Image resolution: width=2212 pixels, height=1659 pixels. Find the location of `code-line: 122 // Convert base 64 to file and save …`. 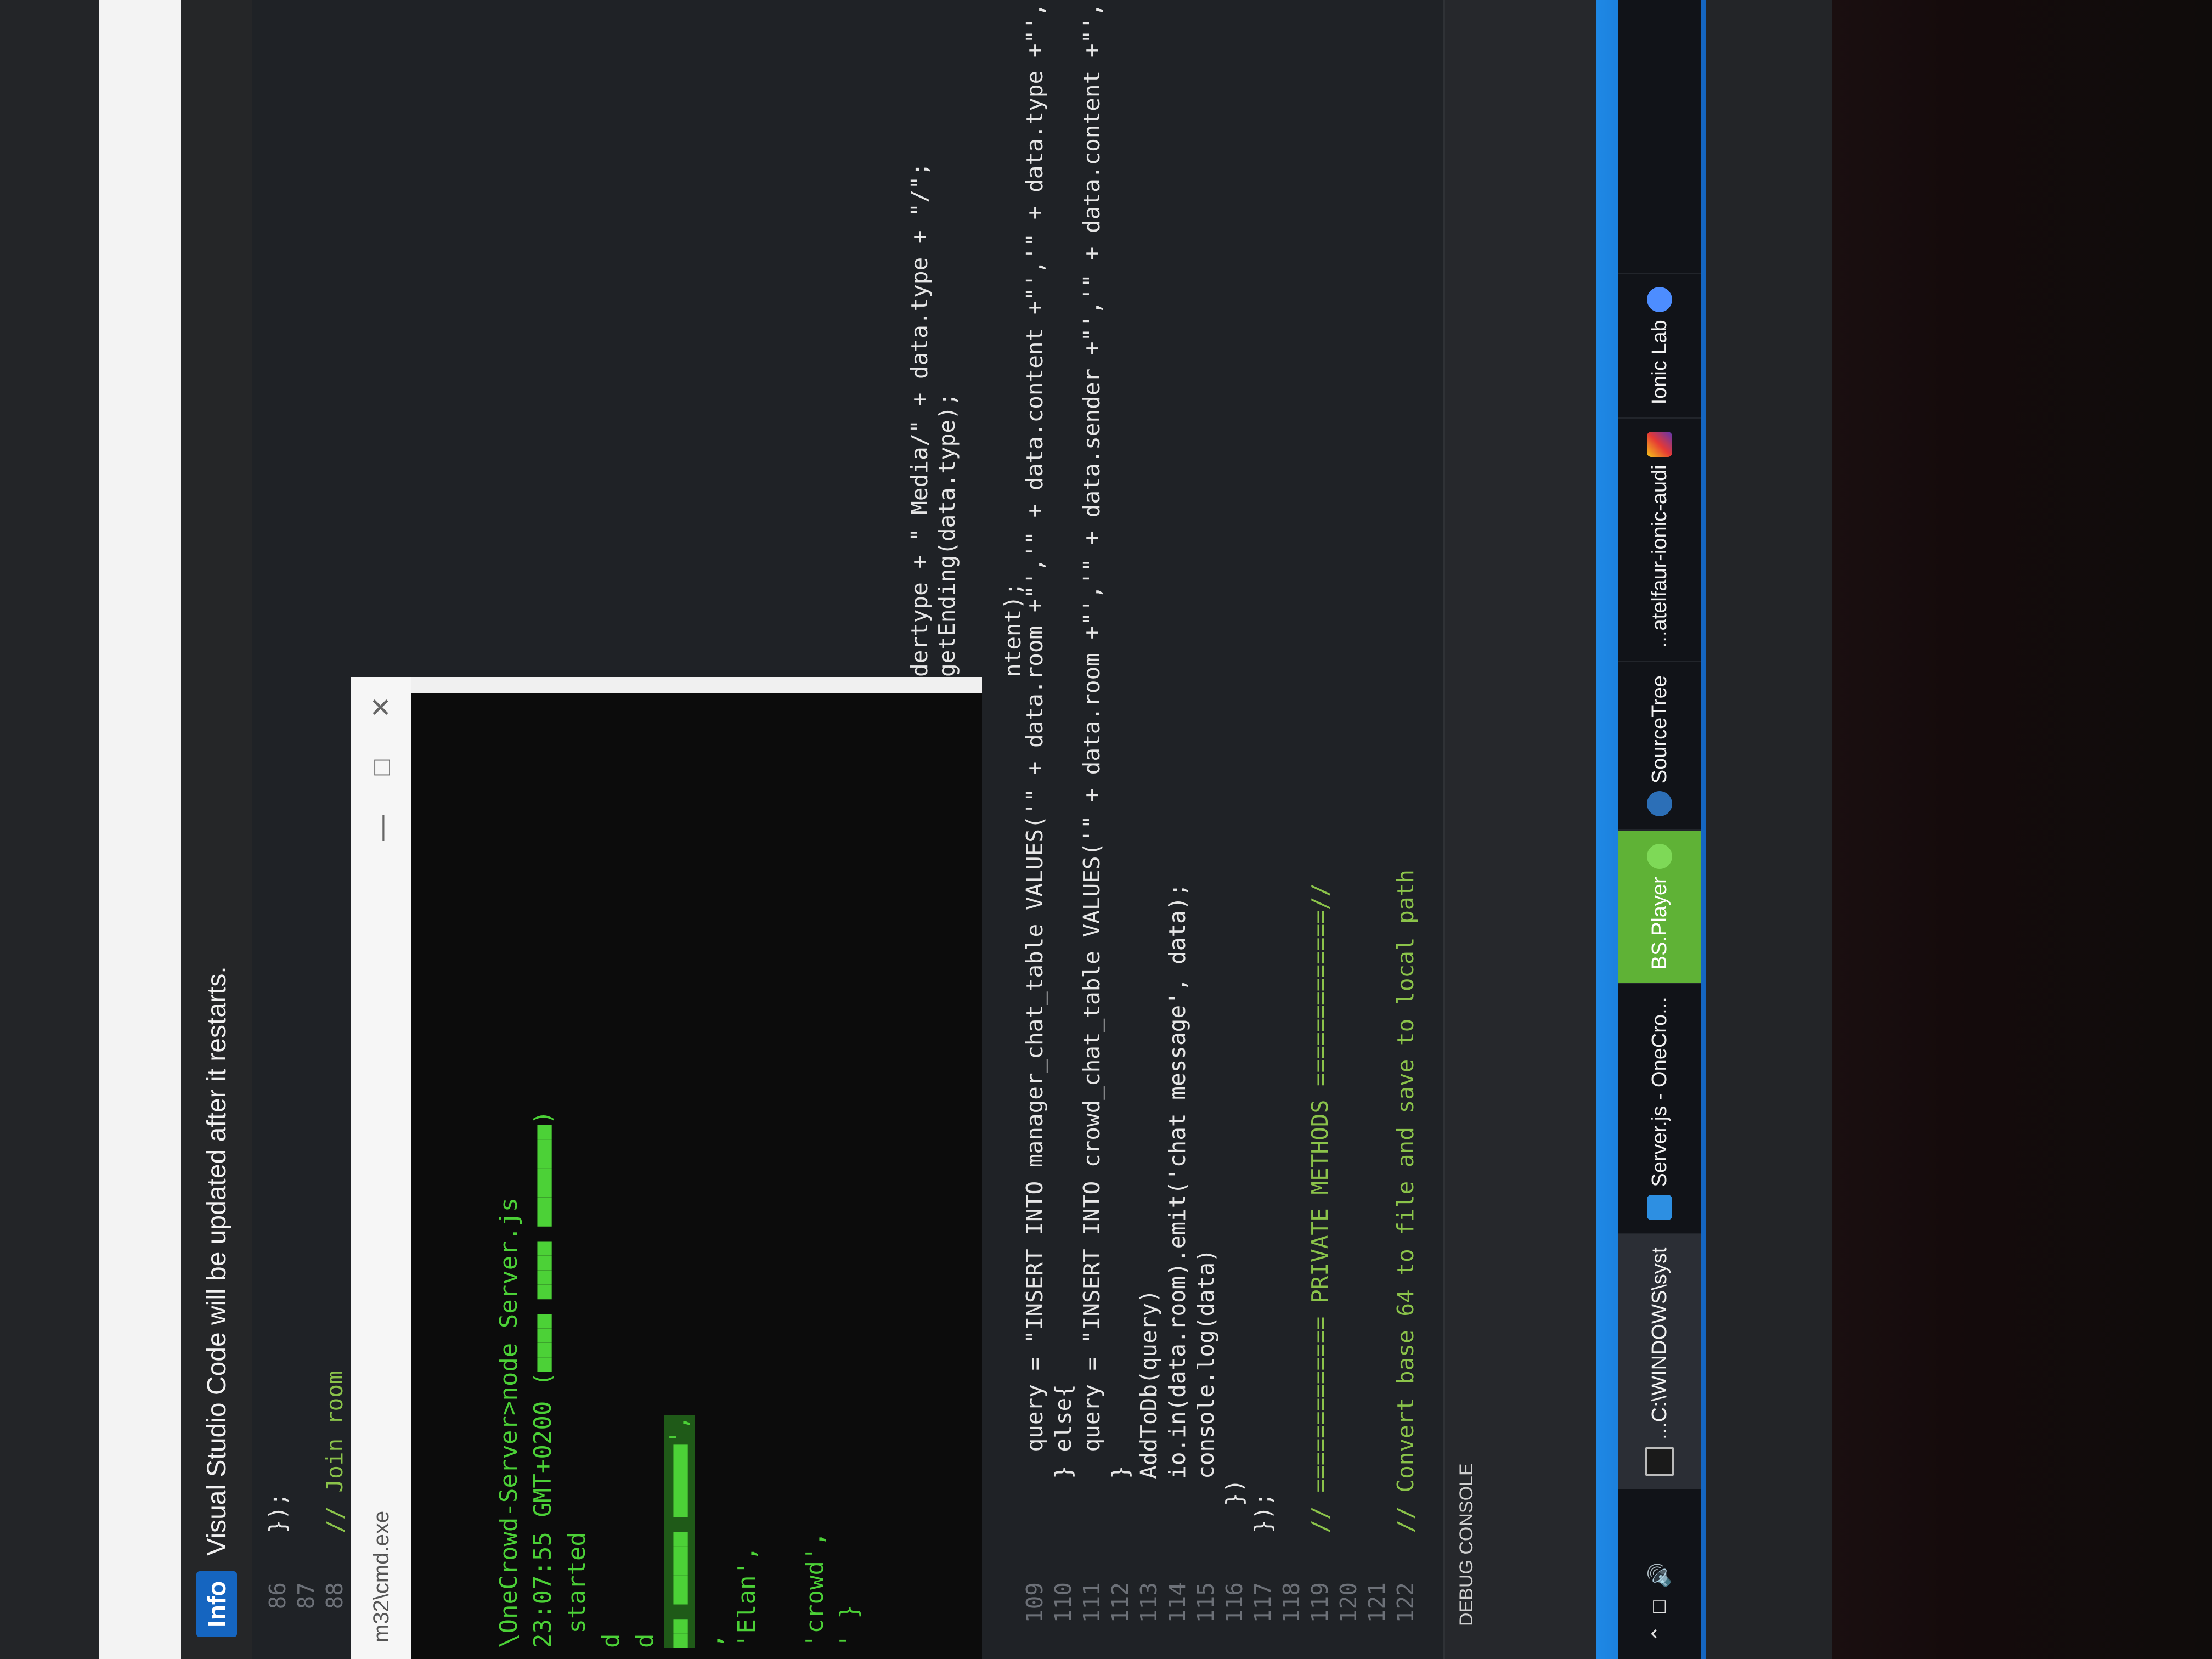

code-line: 122 // Convert base 64 to file and save … is located at coordinates (1406, 1246).